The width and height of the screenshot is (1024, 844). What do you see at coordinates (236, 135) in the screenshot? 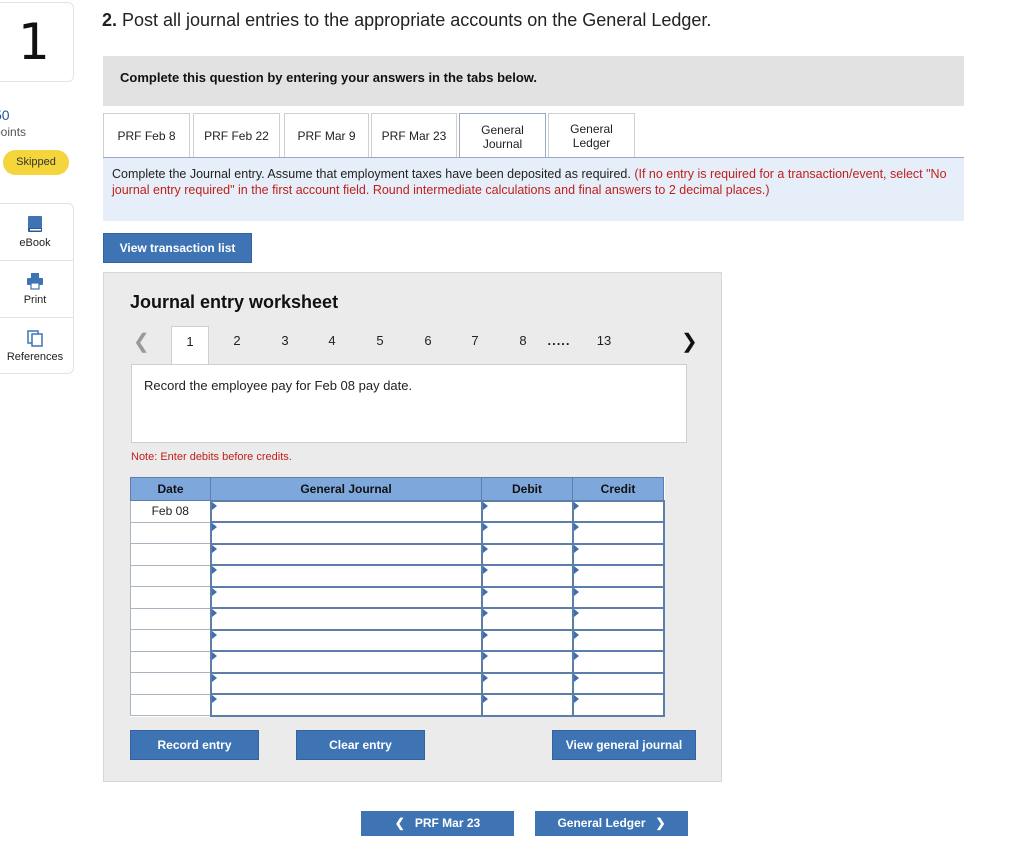
I see `tab-prf-feb-22: PRF Feb 22` at bounding box center [236, 135].